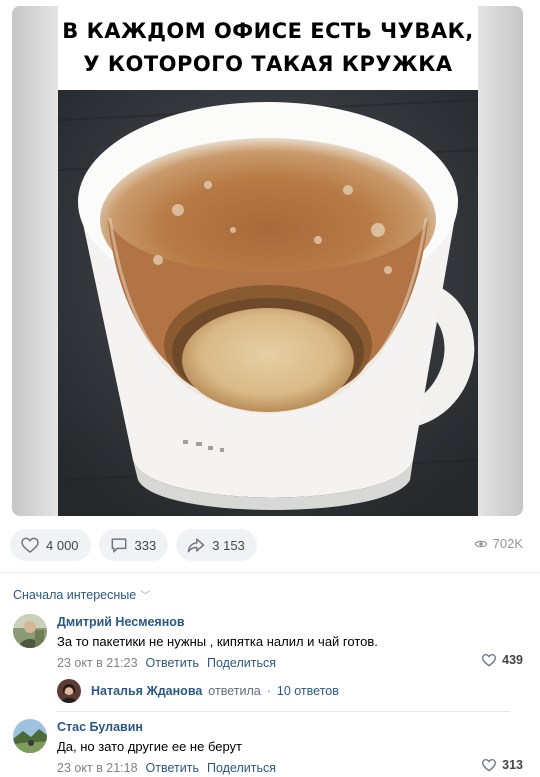 The image size is (540, 777). Describe the element at coordinates (507, 543) in the screenshot. I see `views-count: 702K` at that location.